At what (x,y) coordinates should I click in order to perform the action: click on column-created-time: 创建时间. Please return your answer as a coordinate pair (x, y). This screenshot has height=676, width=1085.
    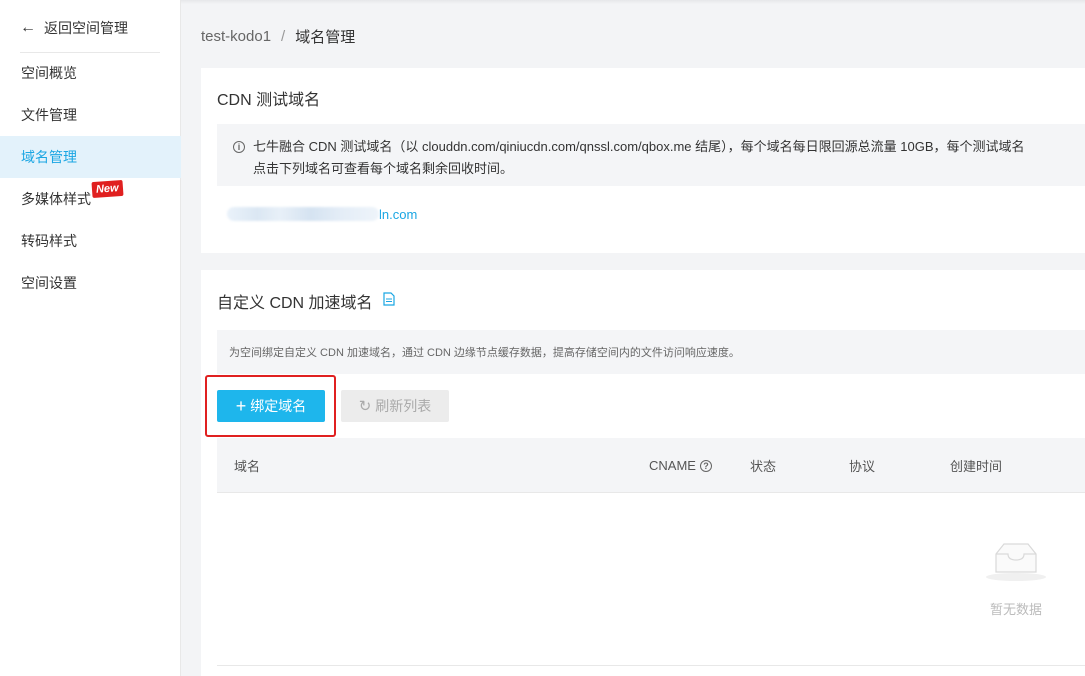
    Looking at the image, I should click on (976, 466).